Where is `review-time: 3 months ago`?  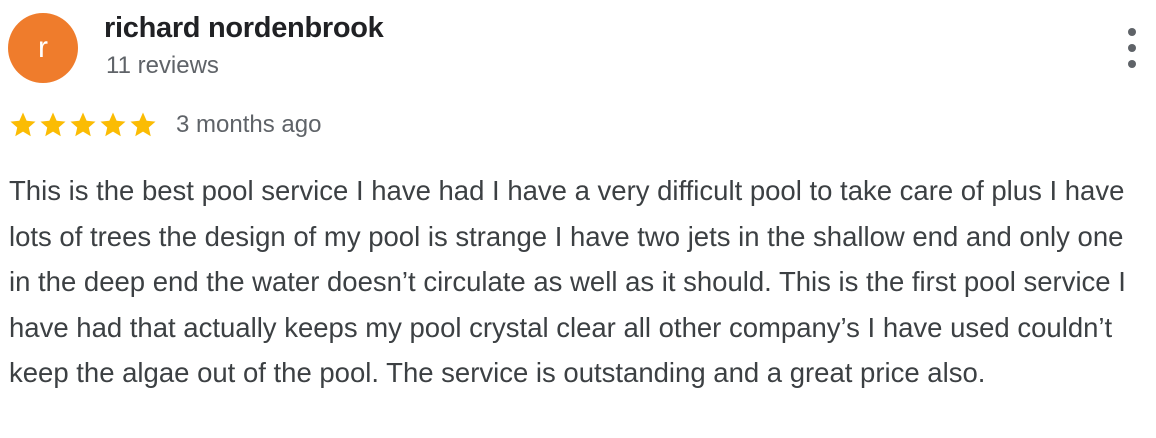
review-time: 3 months ago is located at coordinates (249, 124).